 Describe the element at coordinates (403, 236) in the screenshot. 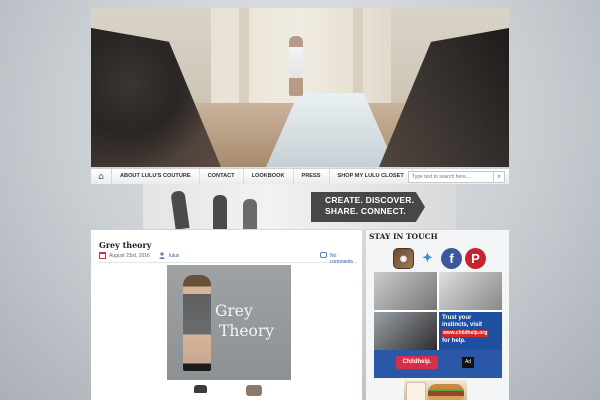

I see `sidebar-heading: STAY IN TOUCH` at that location.